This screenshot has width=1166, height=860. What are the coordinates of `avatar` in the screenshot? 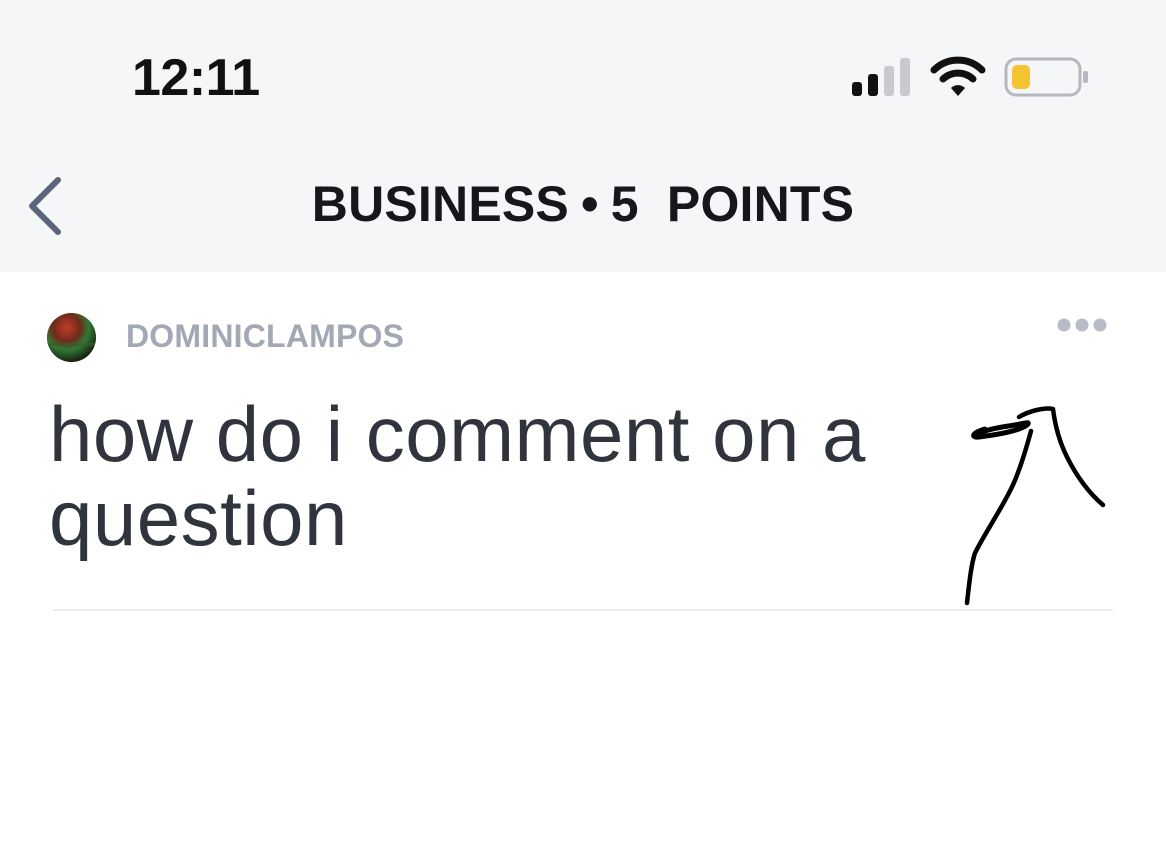 It's located at (71, 337).